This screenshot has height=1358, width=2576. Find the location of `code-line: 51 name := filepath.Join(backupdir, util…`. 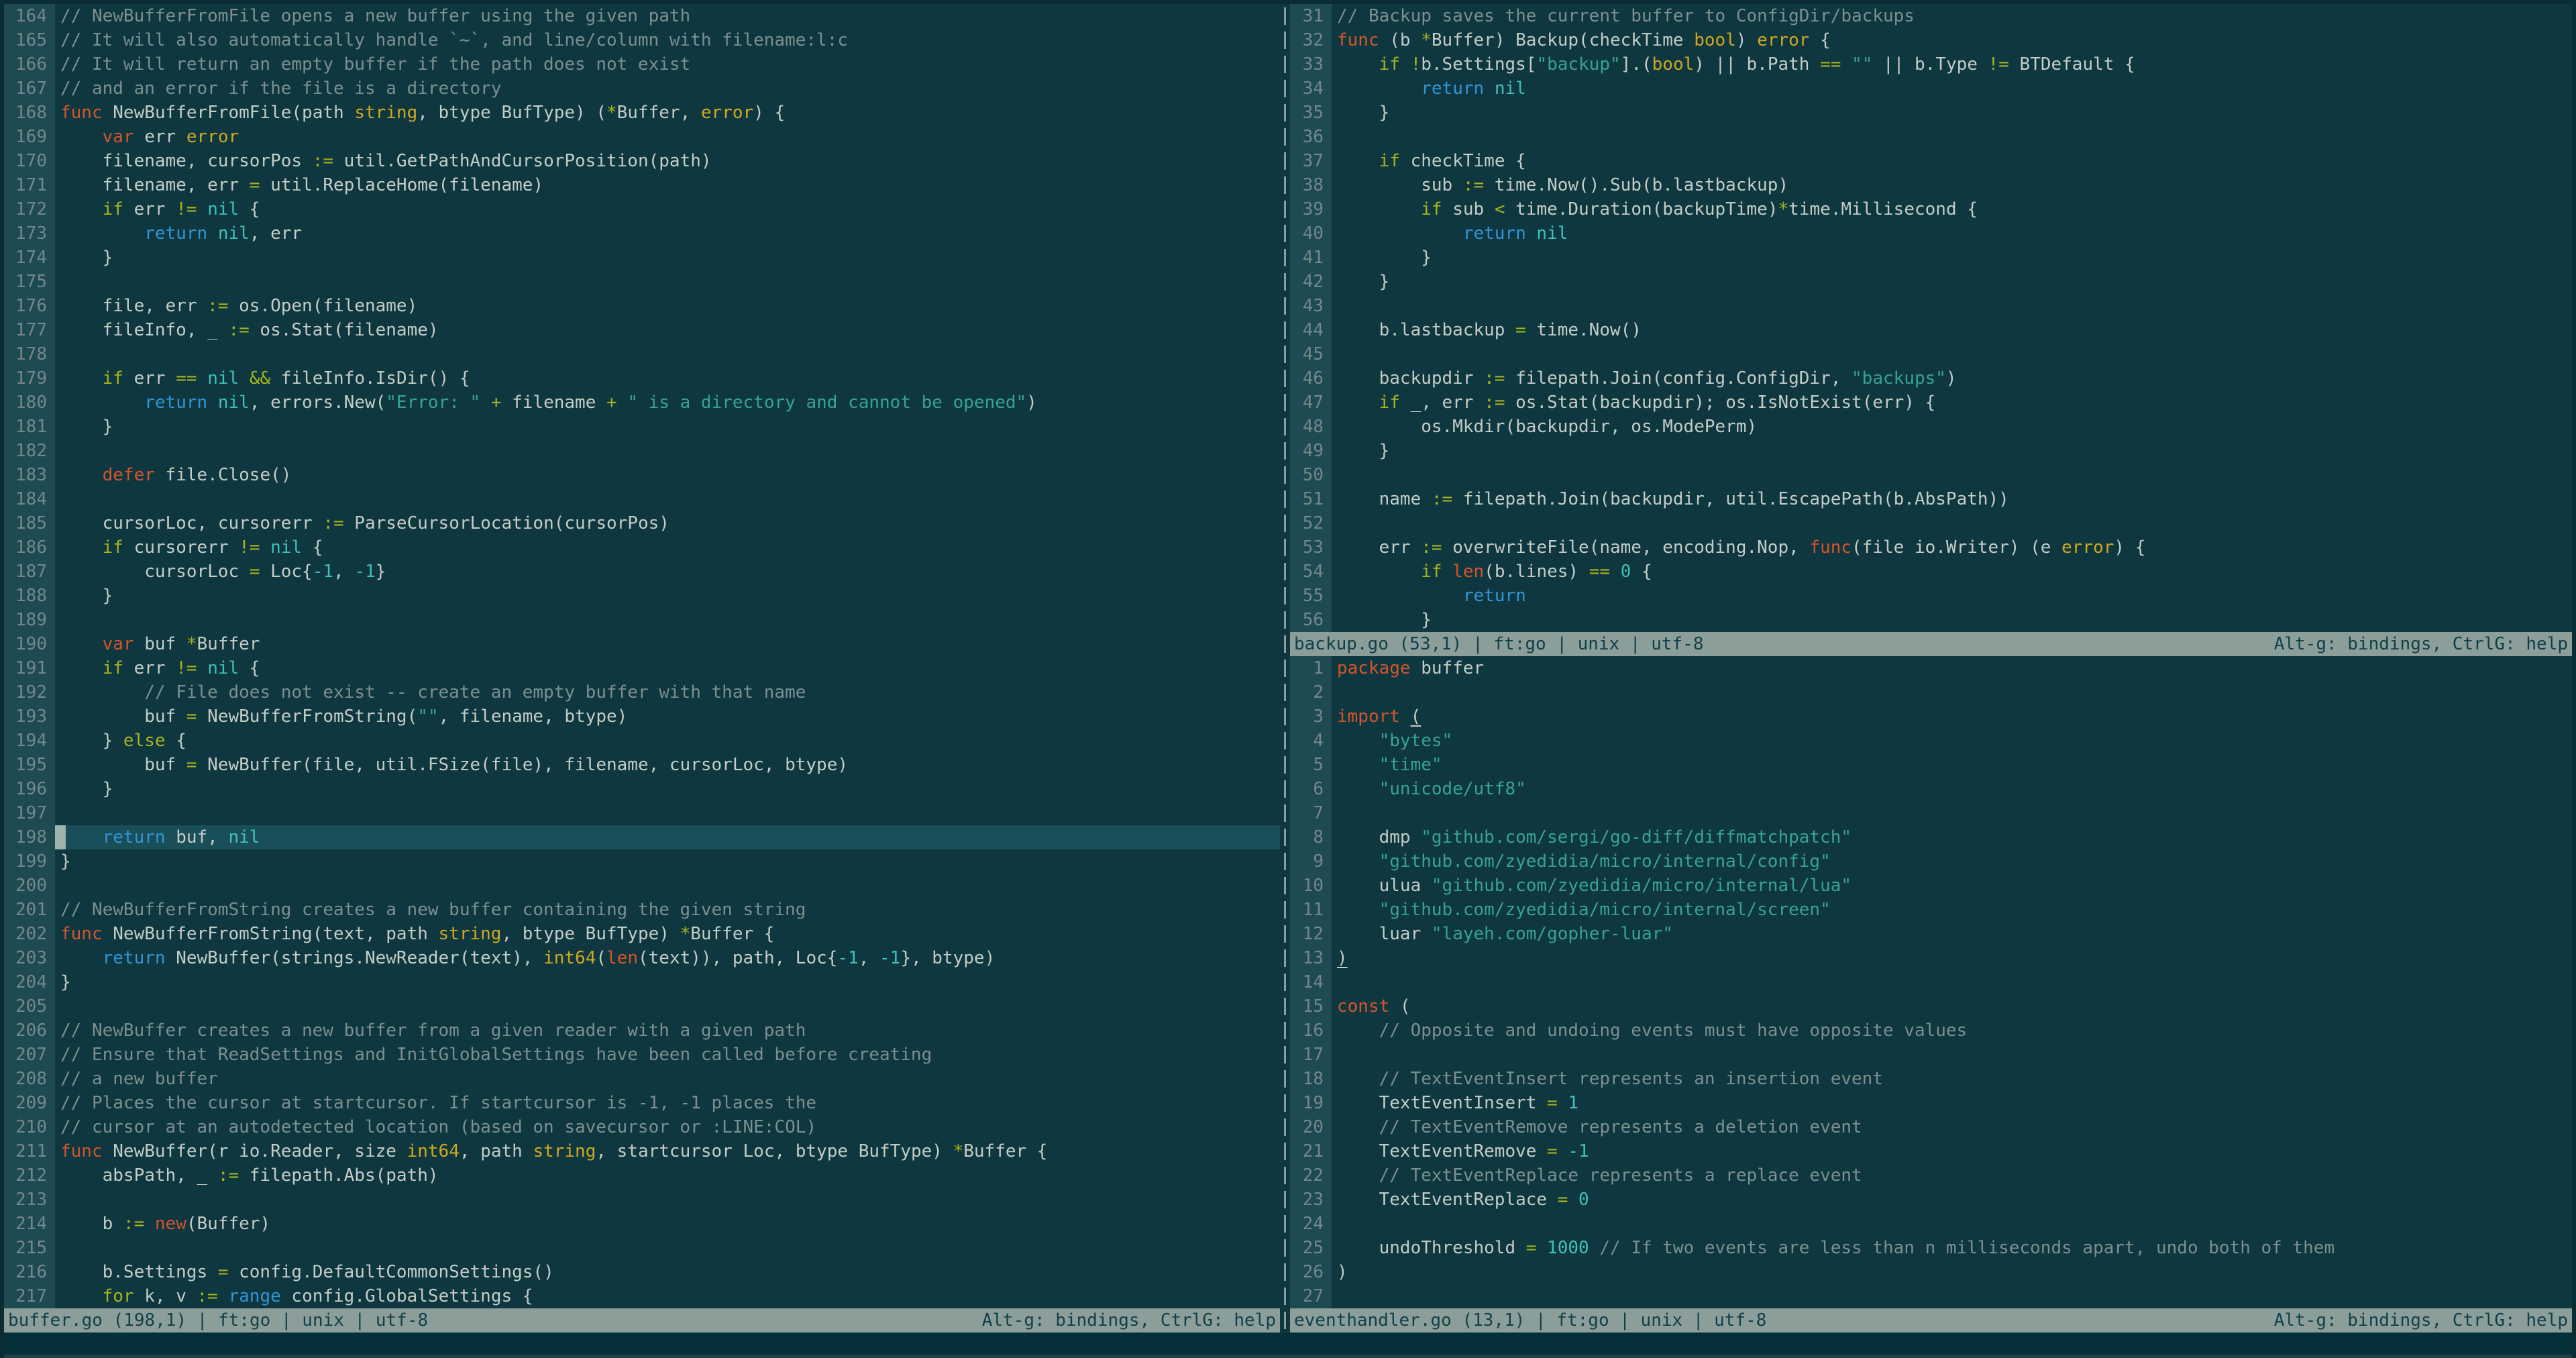

code-line: 51 name := filepath.Join(backupdir, util… is located at coordinates (1931, 499).